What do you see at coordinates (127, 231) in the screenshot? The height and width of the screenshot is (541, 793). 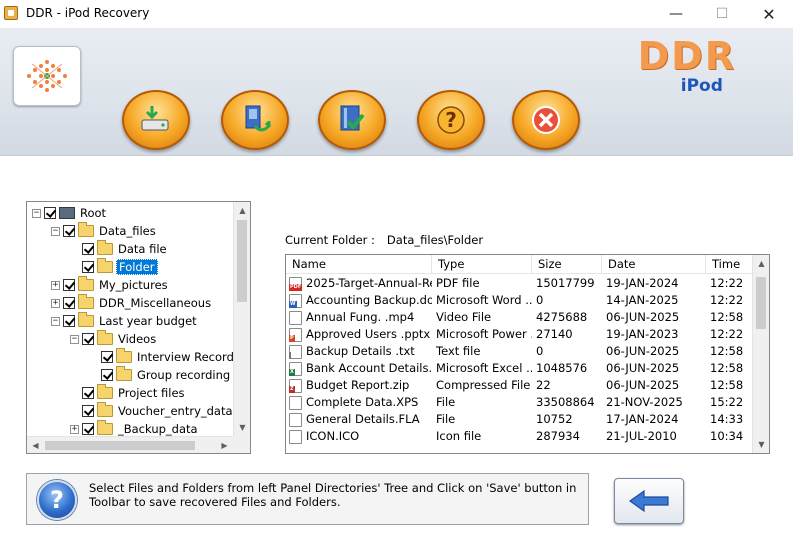 I see `tree-item-label: Data_files` at bounding box center [127, 231].